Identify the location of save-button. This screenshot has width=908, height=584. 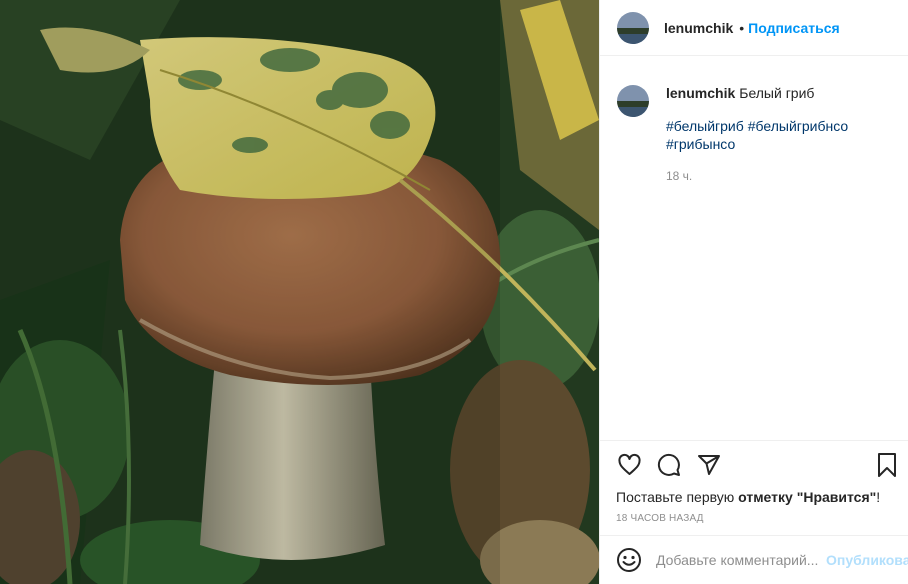
(887, 465).